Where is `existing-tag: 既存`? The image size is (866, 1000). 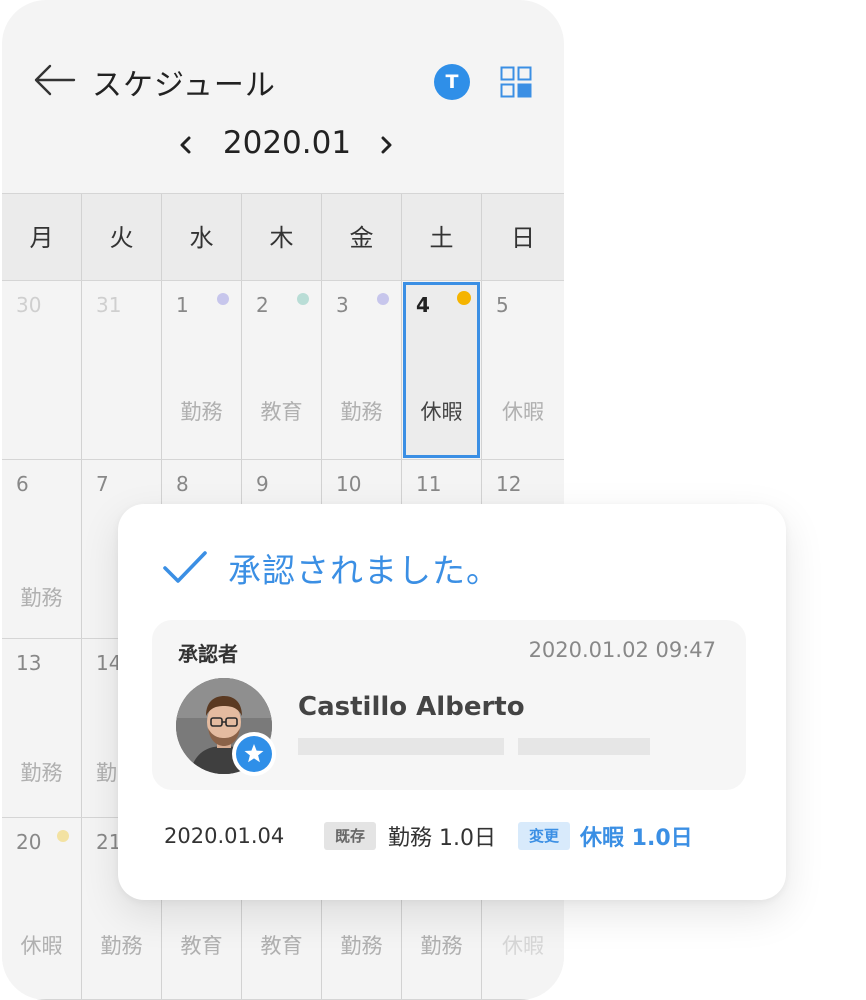
existing-tag: 既存 is located at coordinates (350, 836).